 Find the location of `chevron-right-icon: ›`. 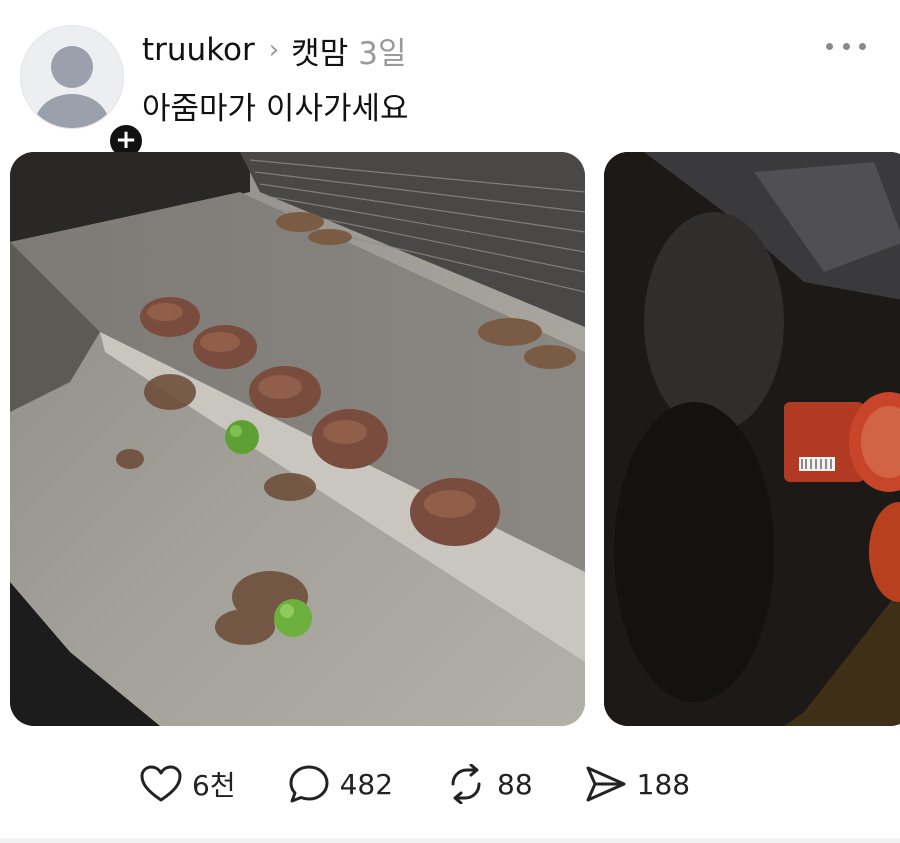

chevron-right-icon: › is located at coordinates (274, 50).